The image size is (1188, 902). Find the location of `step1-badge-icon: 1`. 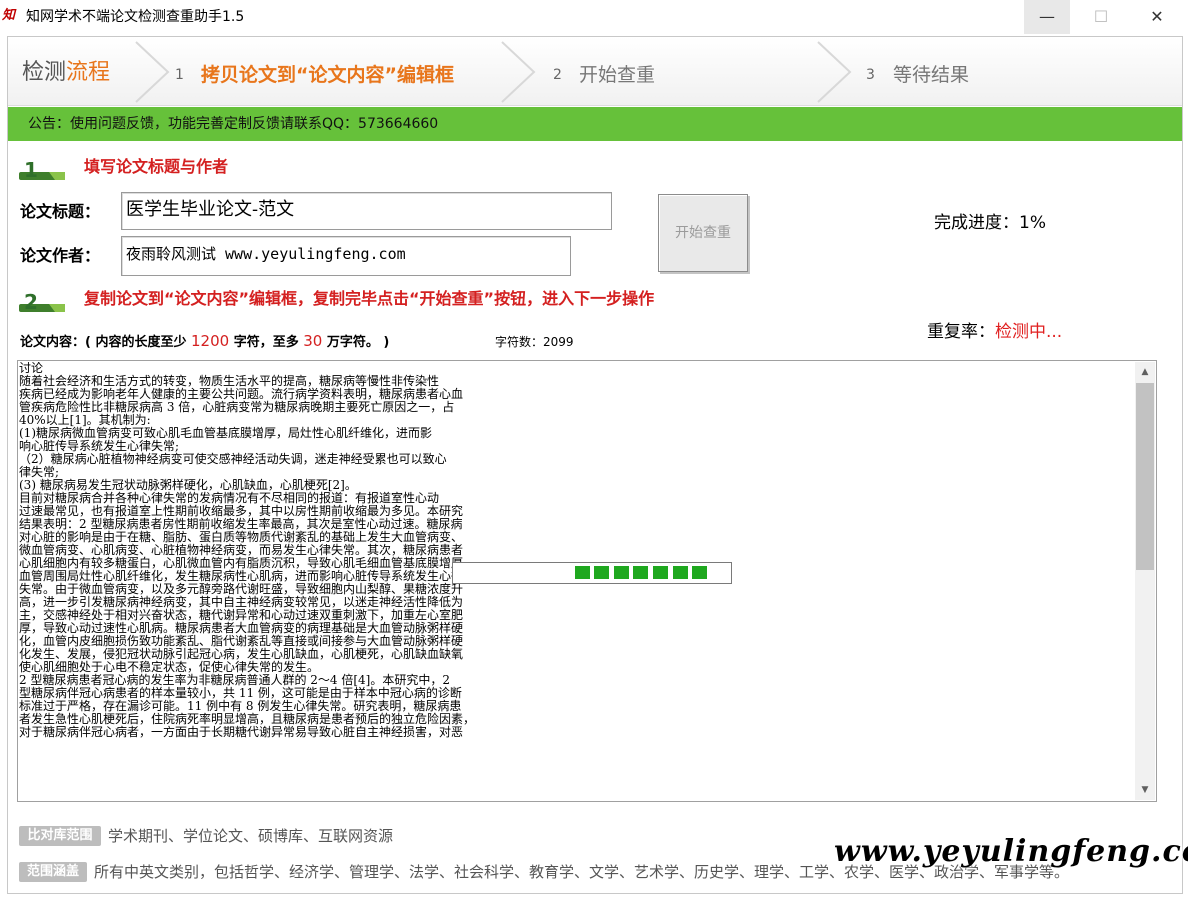

step1-badge-icon: 1 is located at coordinates (42, 170).